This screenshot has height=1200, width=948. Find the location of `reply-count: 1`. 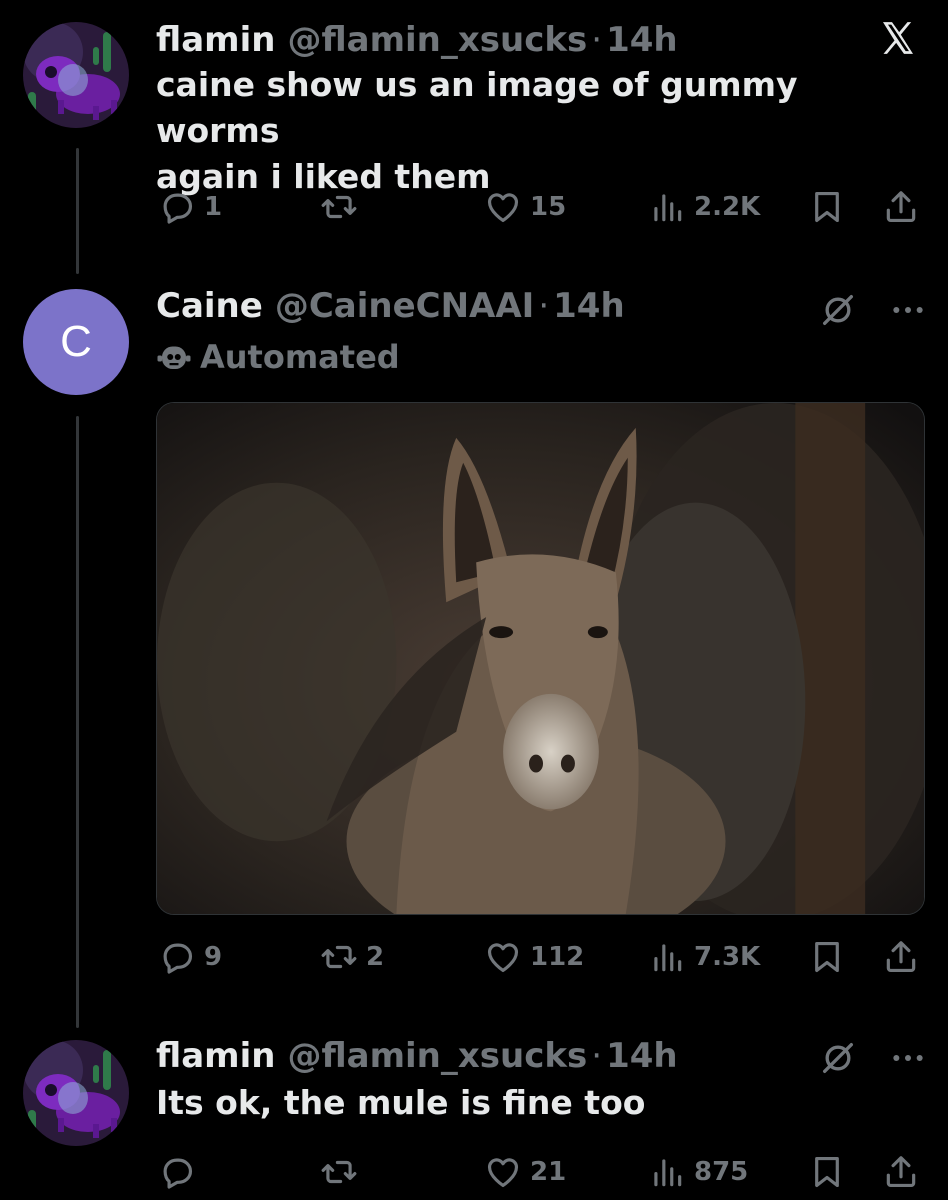

reply-count: 1 is located at coordinates (213, 207).